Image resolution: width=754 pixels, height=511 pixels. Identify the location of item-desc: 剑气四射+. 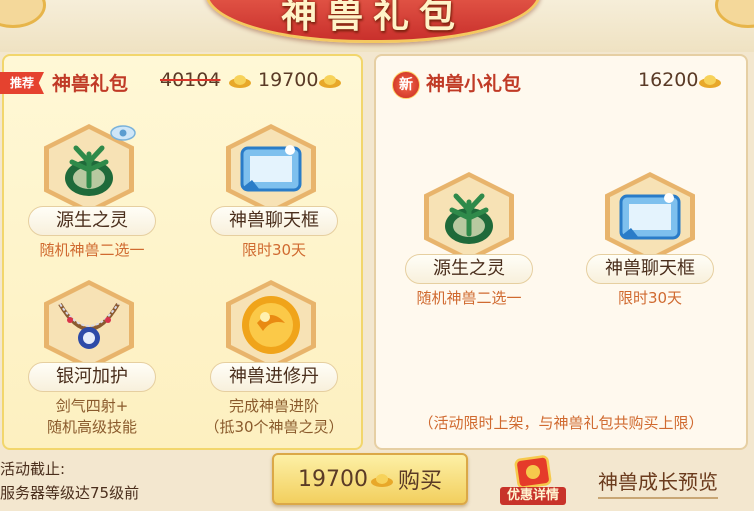
(92, 406).